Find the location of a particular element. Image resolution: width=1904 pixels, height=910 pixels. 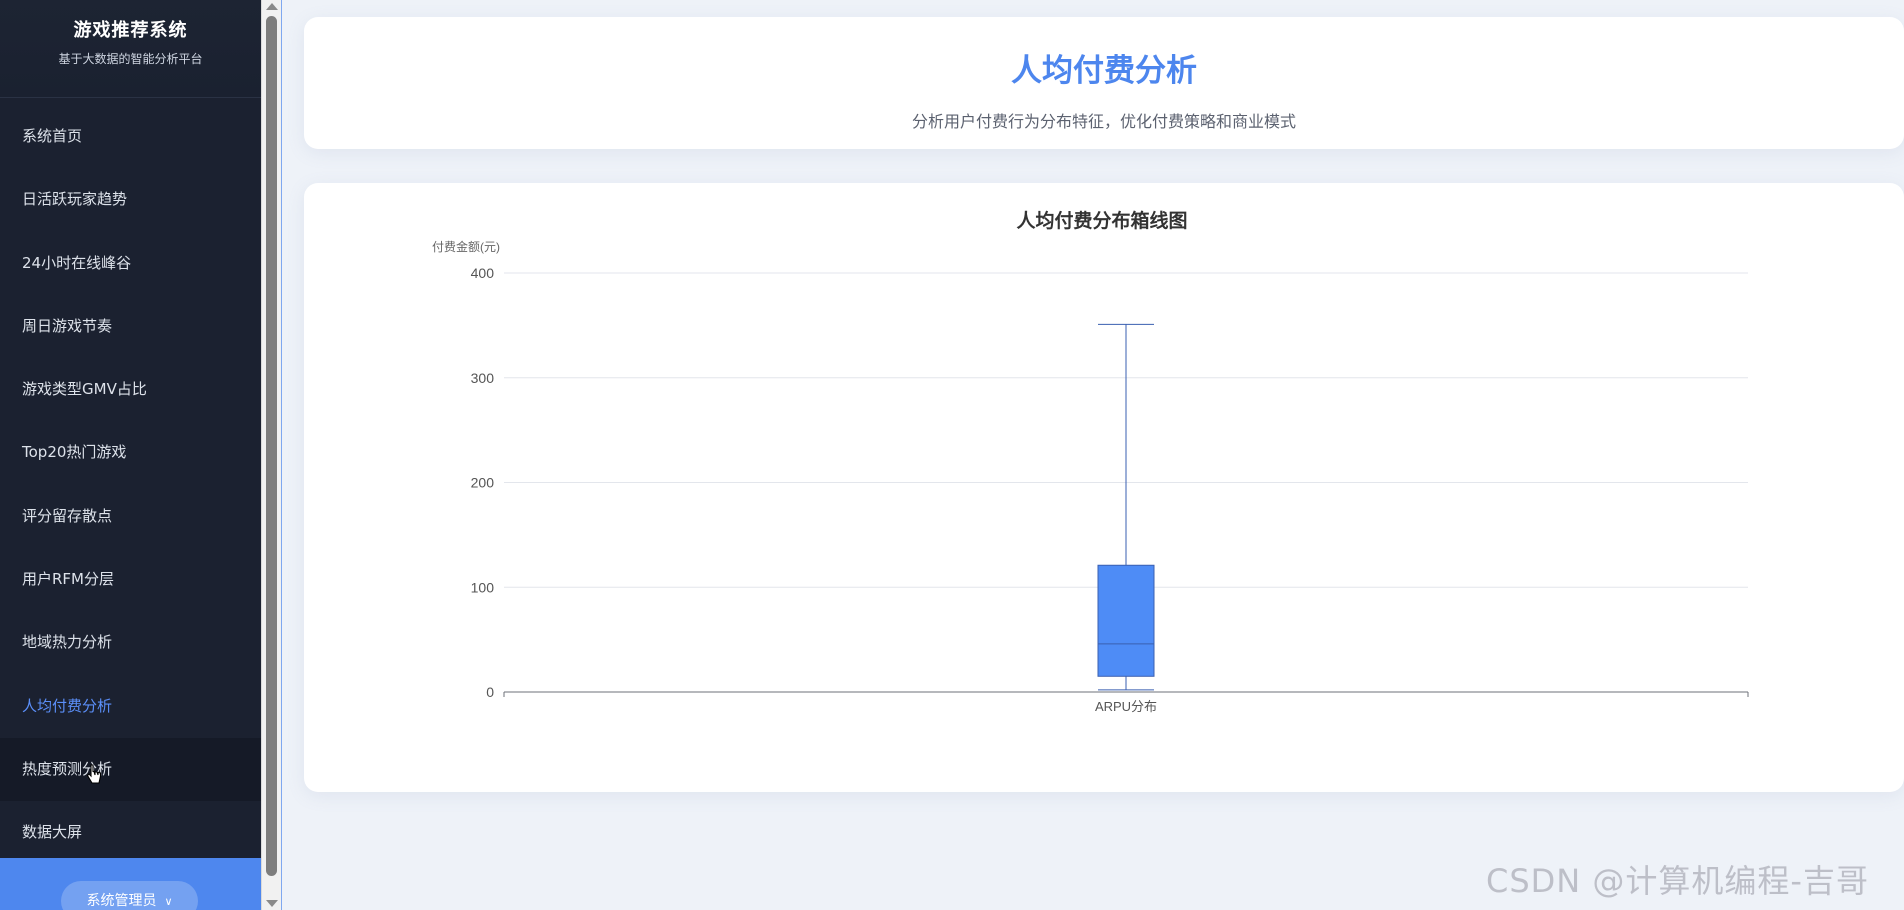

box-iqr is located at coordinates (1126, 620).